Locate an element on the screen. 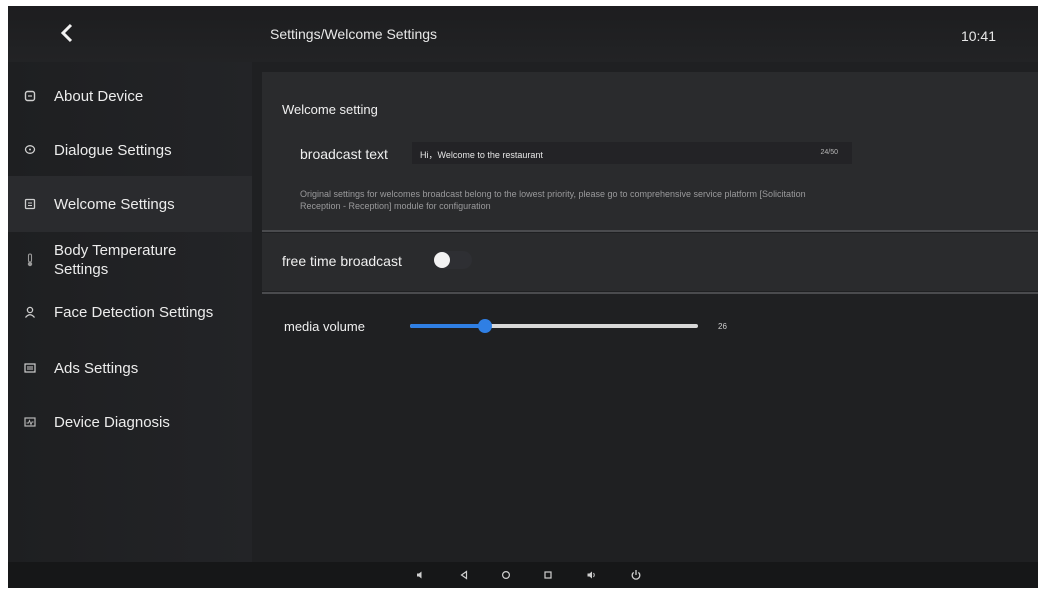  power-button is located at coordinates (636, 575).